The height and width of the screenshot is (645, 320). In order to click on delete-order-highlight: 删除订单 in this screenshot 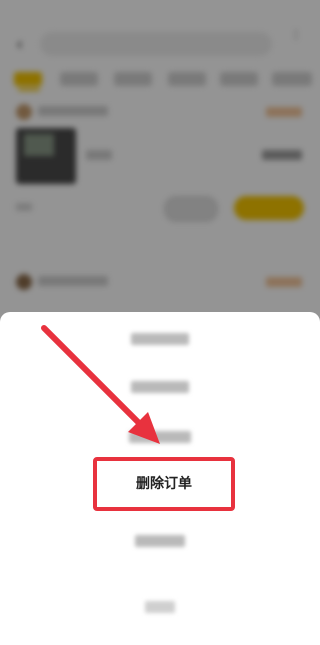, I will do `click(164, 484)`.